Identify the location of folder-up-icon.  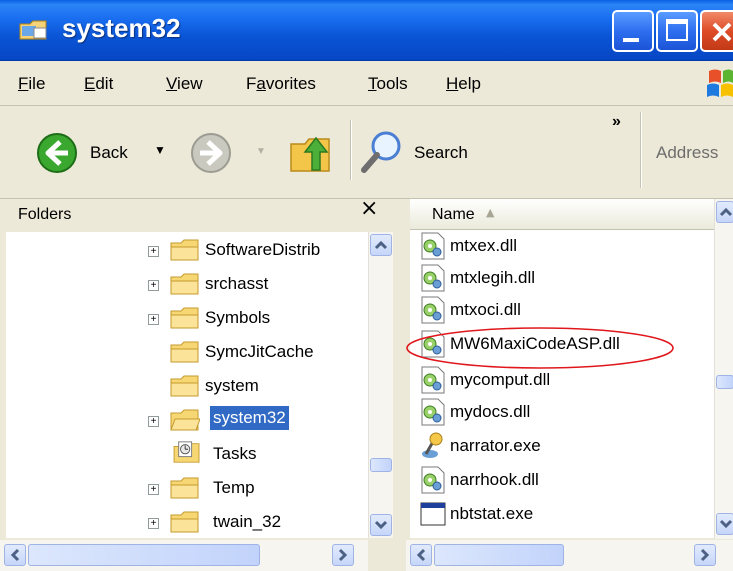
(311, 153).